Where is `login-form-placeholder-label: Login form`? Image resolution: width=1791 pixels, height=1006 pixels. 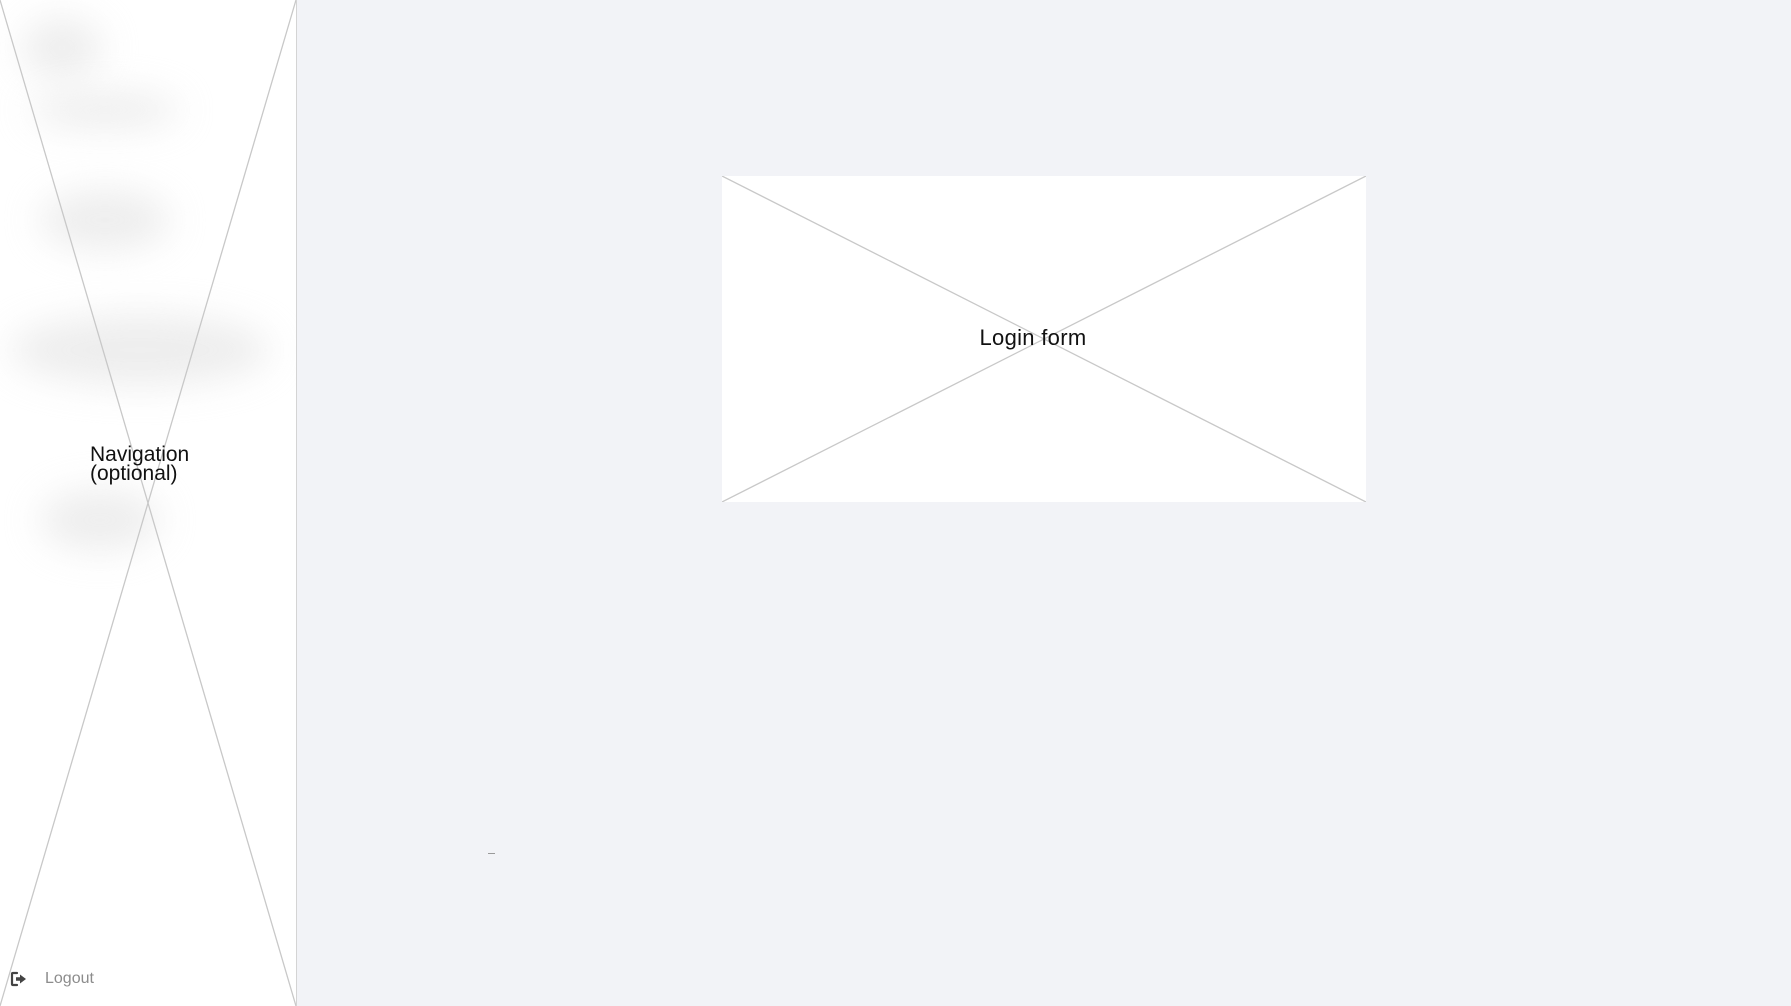 login-form-placeholder-label: Login form is located at coordinates (1033, 337).